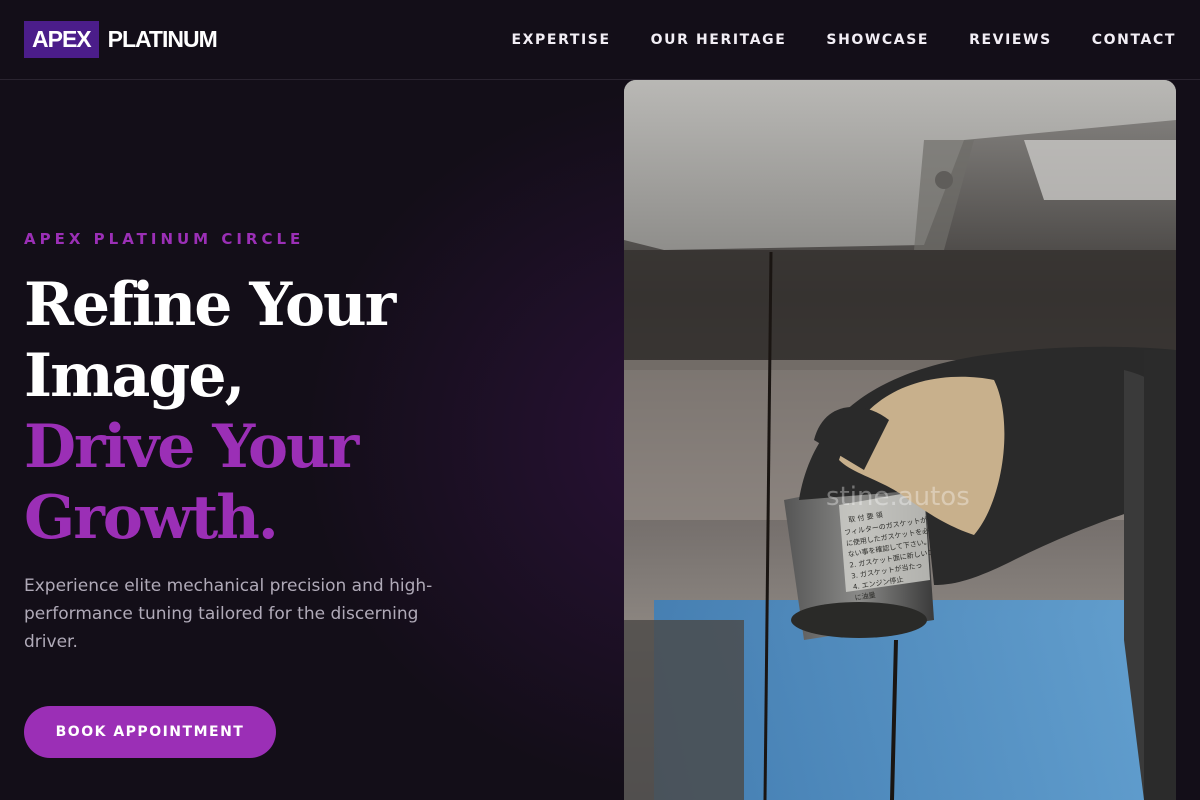 The width and height of the screenshot is (1200, 800). I want to click on headline-line-4: Growth., so click(151, 518).